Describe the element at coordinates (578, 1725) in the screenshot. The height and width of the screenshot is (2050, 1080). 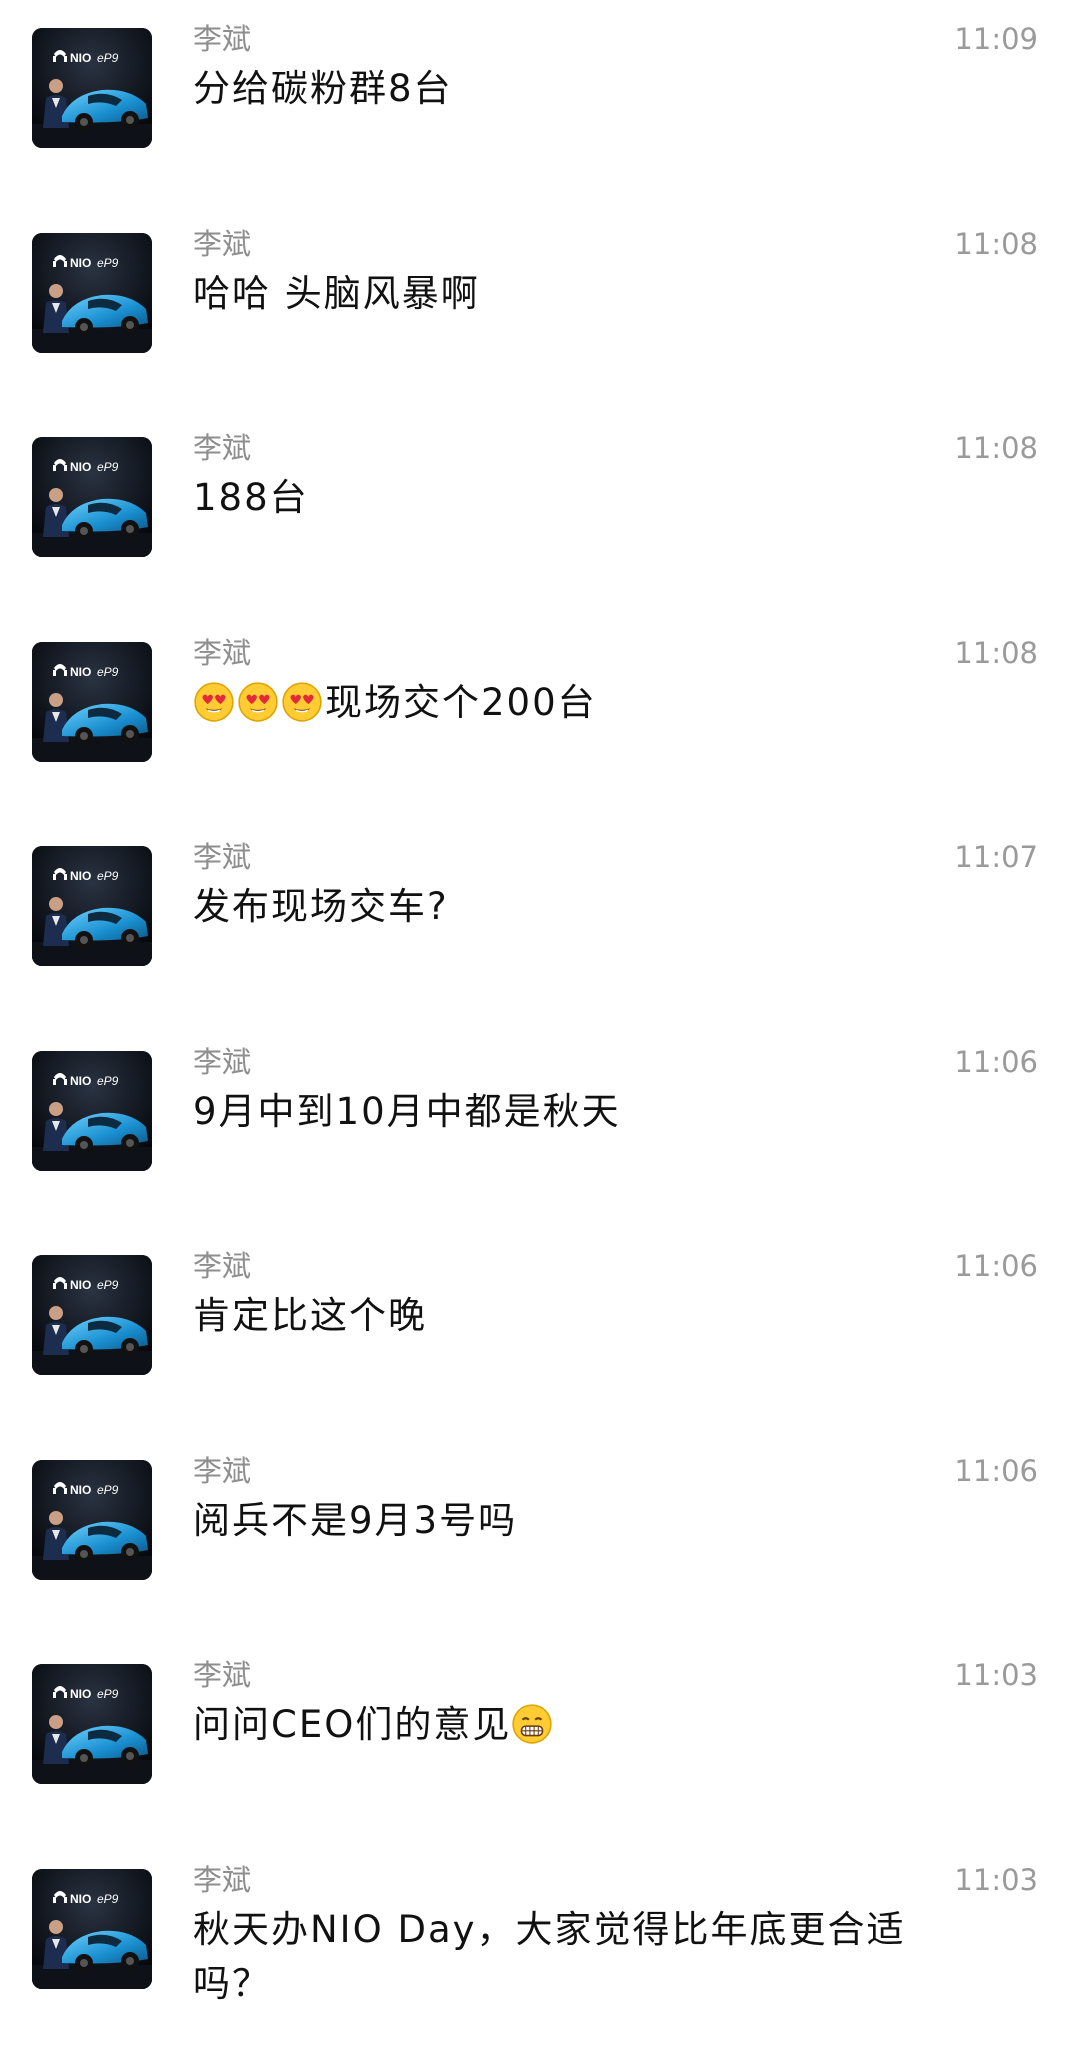
I see `message-text: 问问CEO们的意见` at that location.